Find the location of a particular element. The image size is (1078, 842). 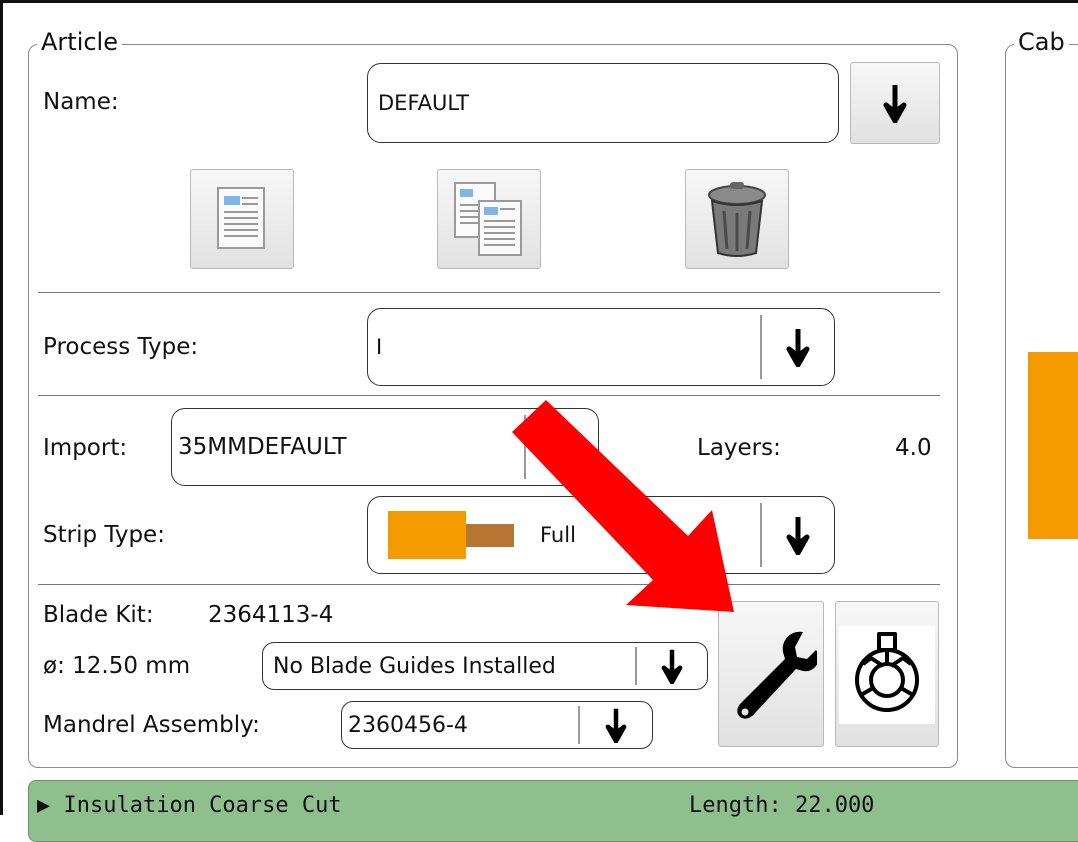

import-label: Import: is located at coordinates (85, 448).